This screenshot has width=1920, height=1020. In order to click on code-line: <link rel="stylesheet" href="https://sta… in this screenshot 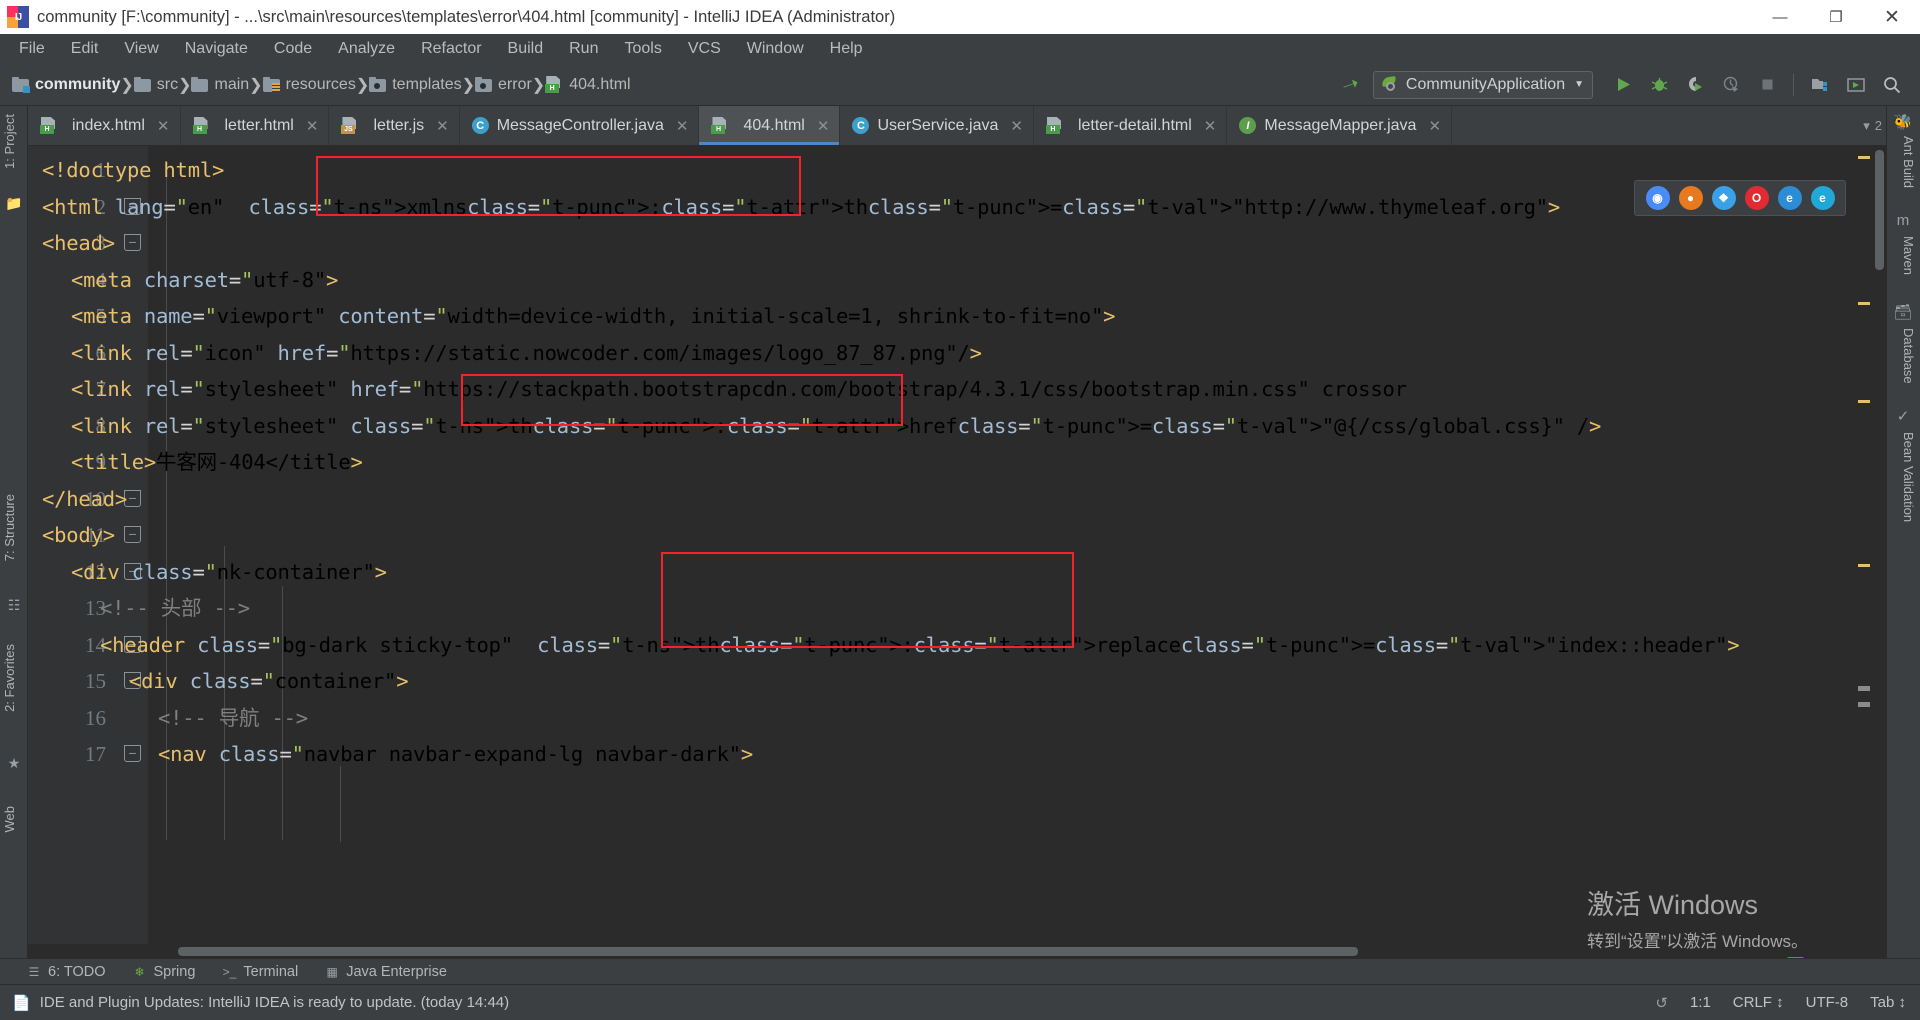, I will do `click(739, 389)`.